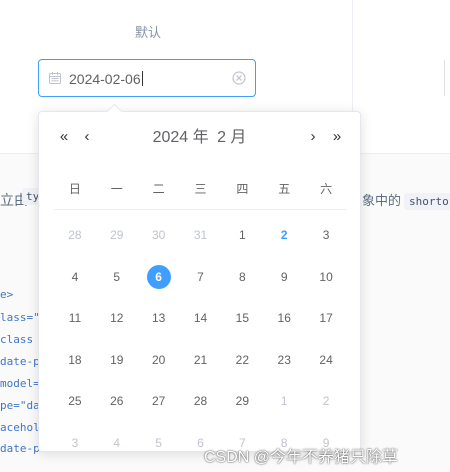 This screenshot has height=472, width=450. What do you see at coordinates (326, 360) in the screenshot?
I see `day-cell: 24` at bounding box center [326, 360].